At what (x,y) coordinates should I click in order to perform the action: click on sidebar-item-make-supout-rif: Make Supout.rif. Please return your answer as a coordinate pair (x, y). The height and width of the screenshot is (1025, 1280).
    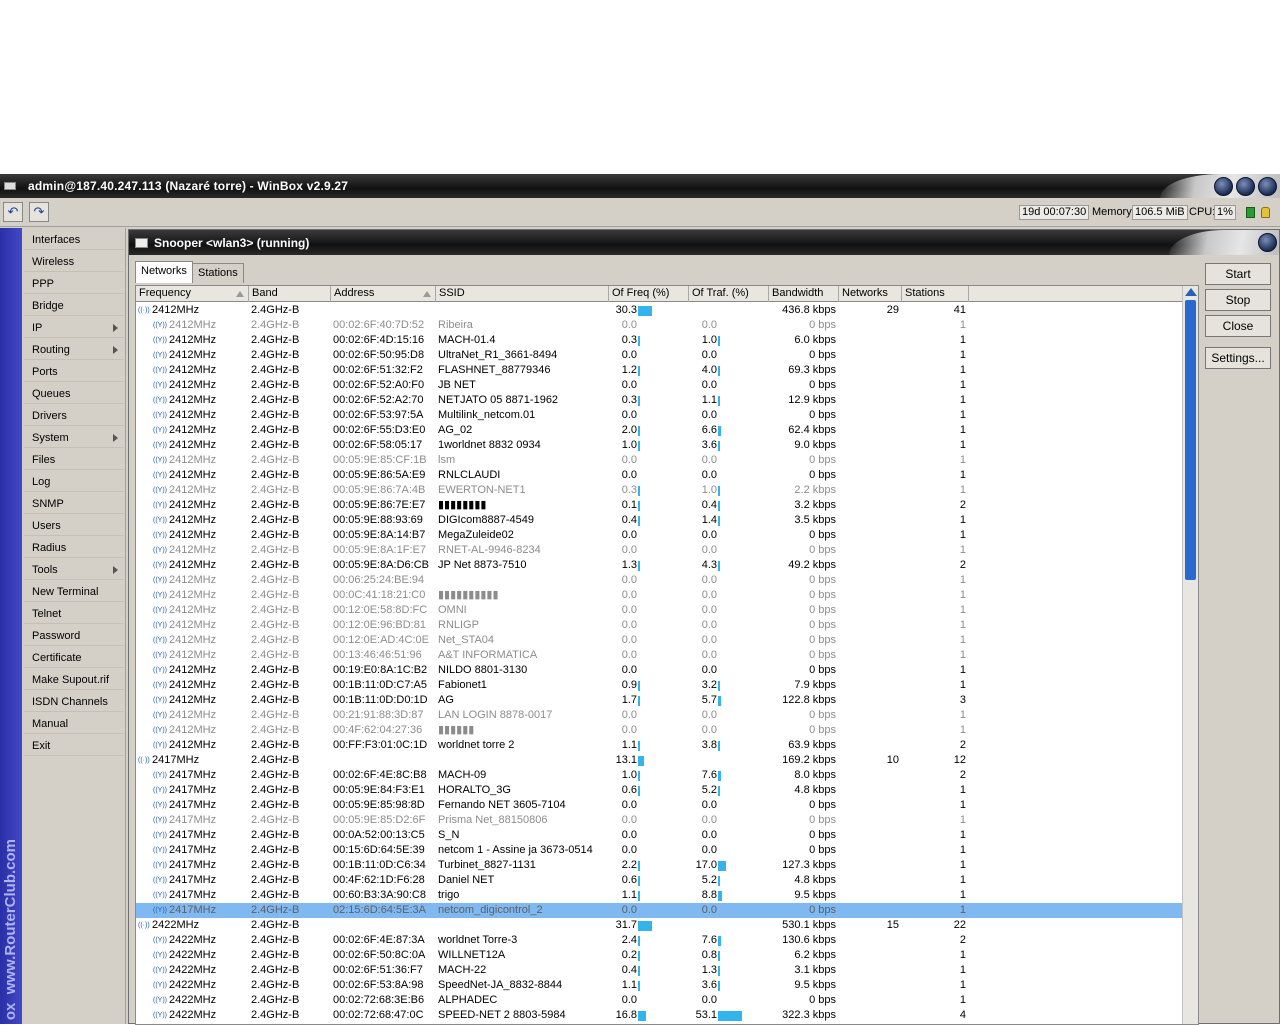
    Looking at the image, I should click on (74, 680).